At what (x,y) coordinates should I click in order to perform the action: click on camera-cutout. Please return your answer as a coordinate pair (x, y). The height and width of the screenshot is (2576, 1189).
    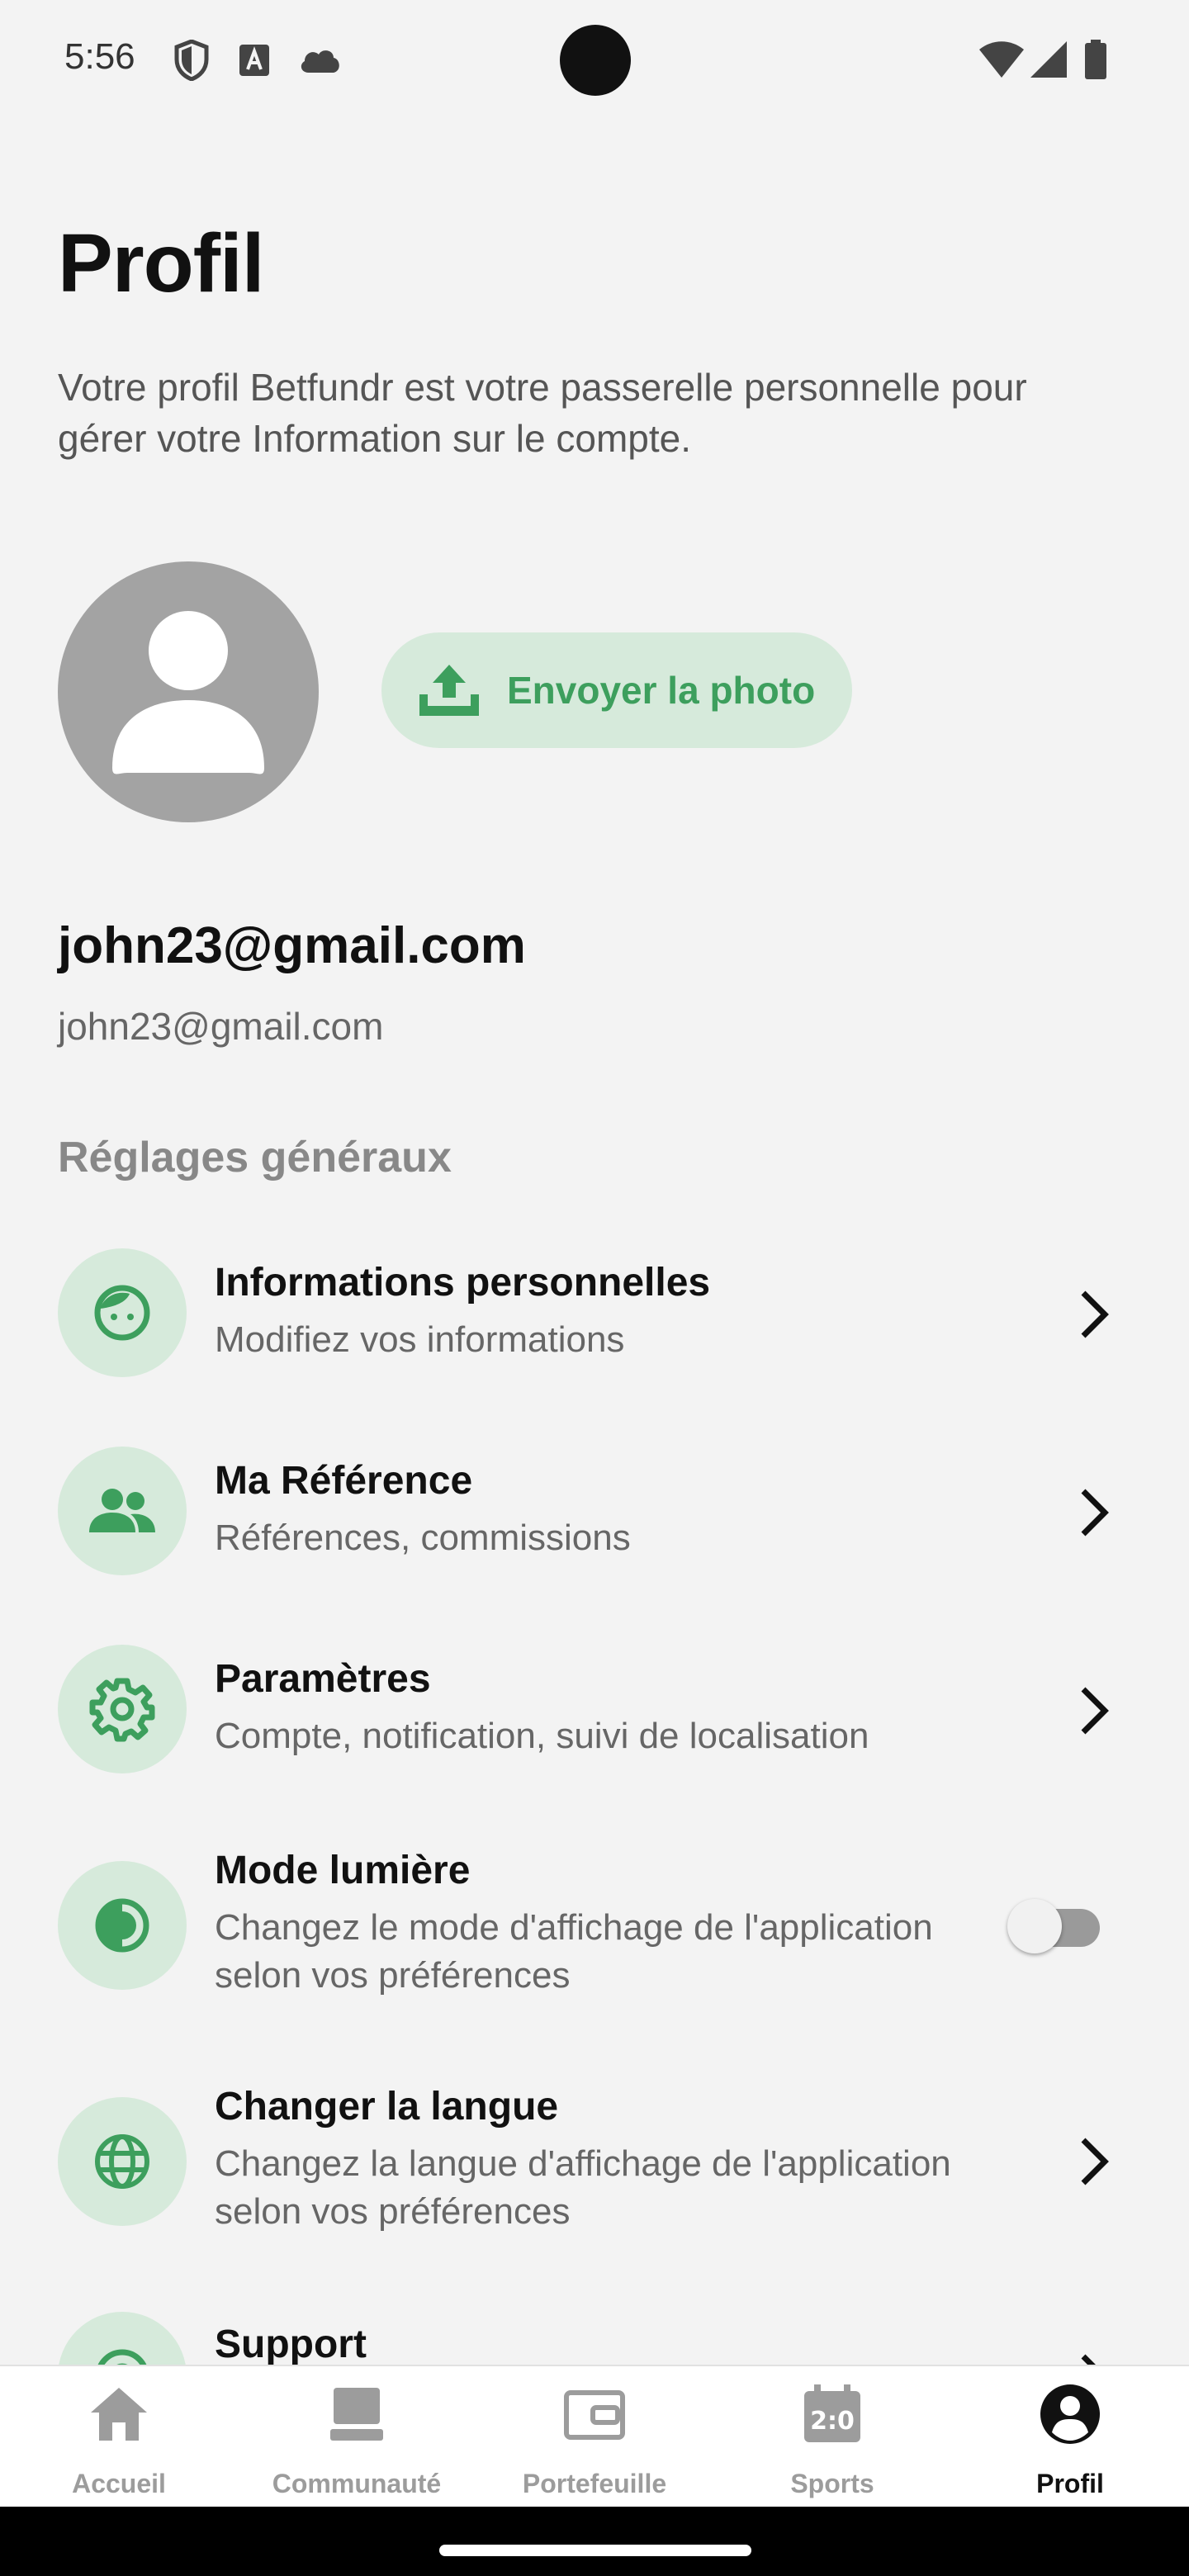
    Looking at the image, I should click on (595, 60).